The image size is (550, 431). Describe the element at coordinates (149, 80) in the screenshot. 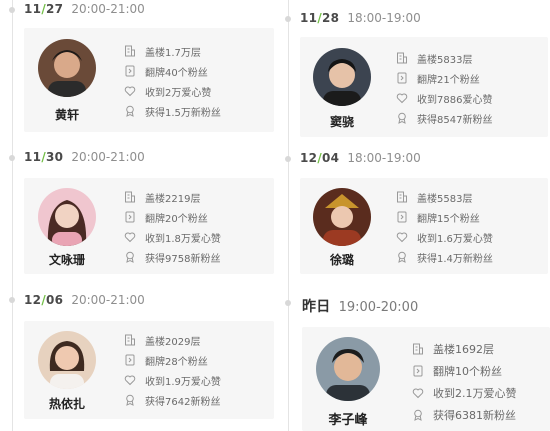

I see `host-card: 黄轩 盖楼1.7万层 翻牌40个粉丝 收到2万爱心赞 获得1.5万新粉丝` at that location.